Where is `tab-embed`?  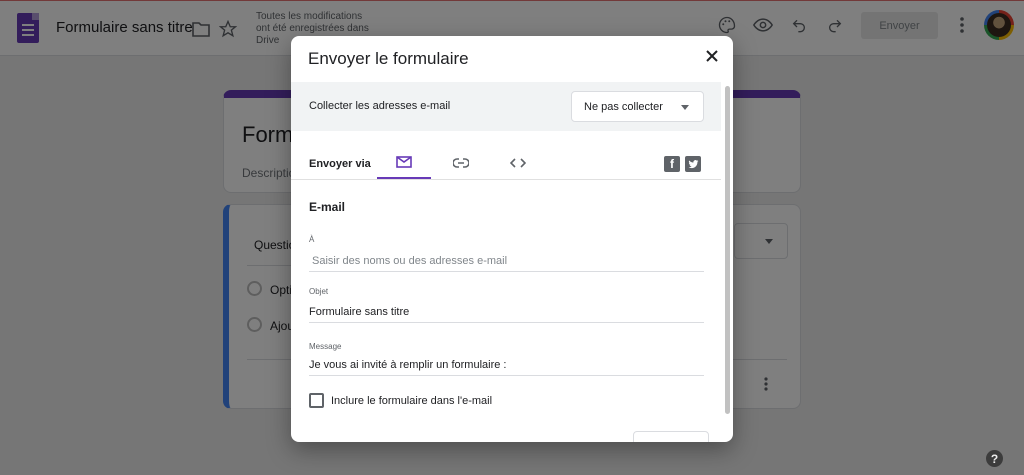 tab-embed is located at coordinates (518, 164).